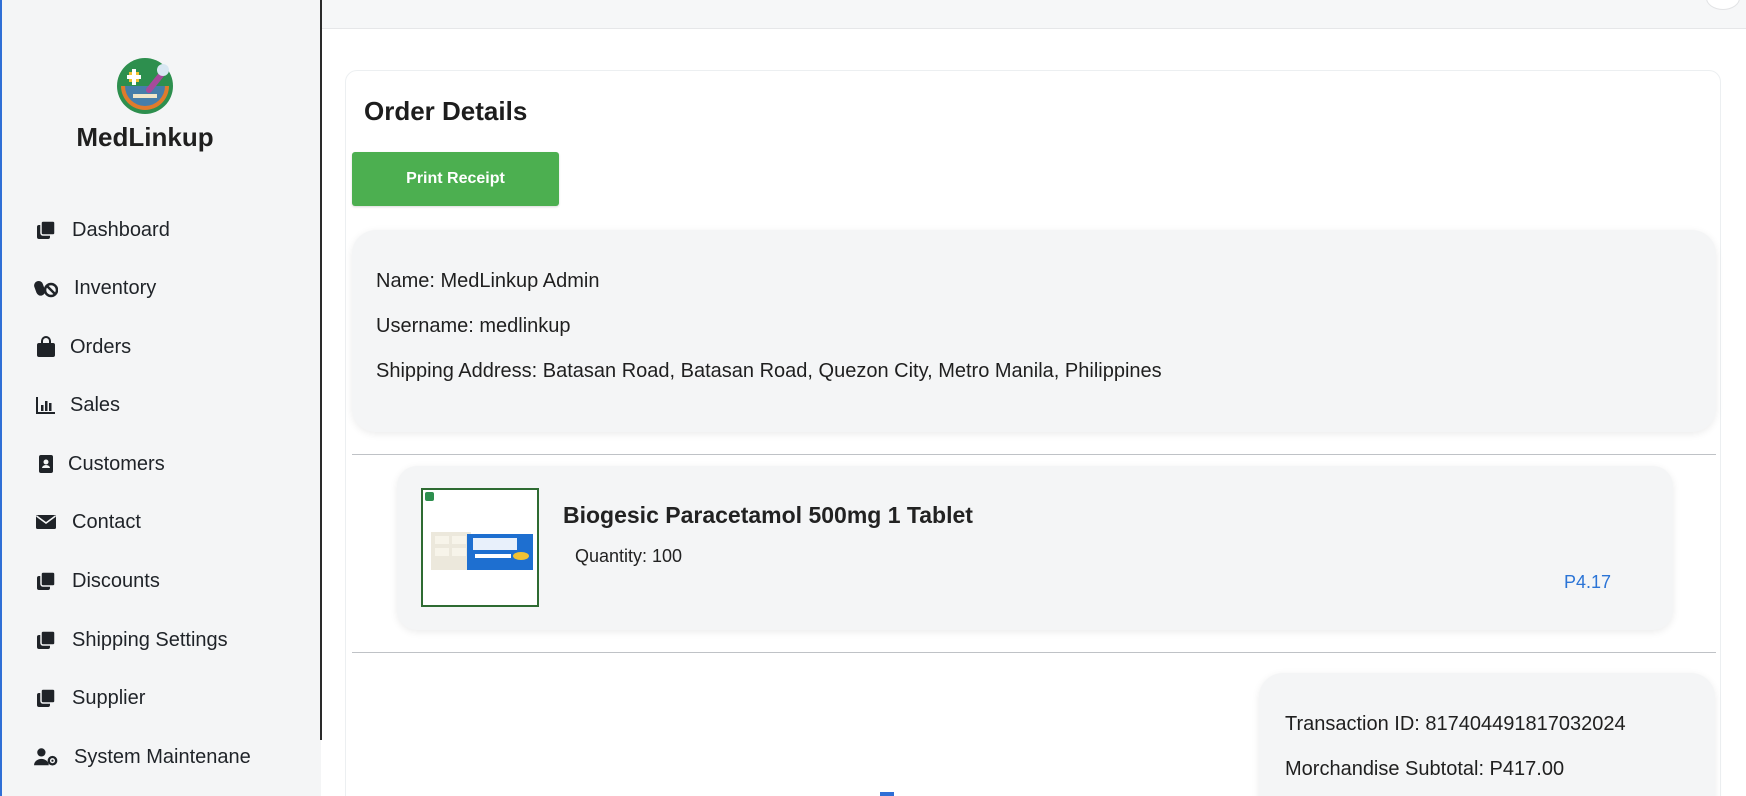 This screenshot has height=796, width=1746. What do you see at coordinates (1034, 14) in the screenshot?
I see `topbar` at bounding box center [1034, 14].